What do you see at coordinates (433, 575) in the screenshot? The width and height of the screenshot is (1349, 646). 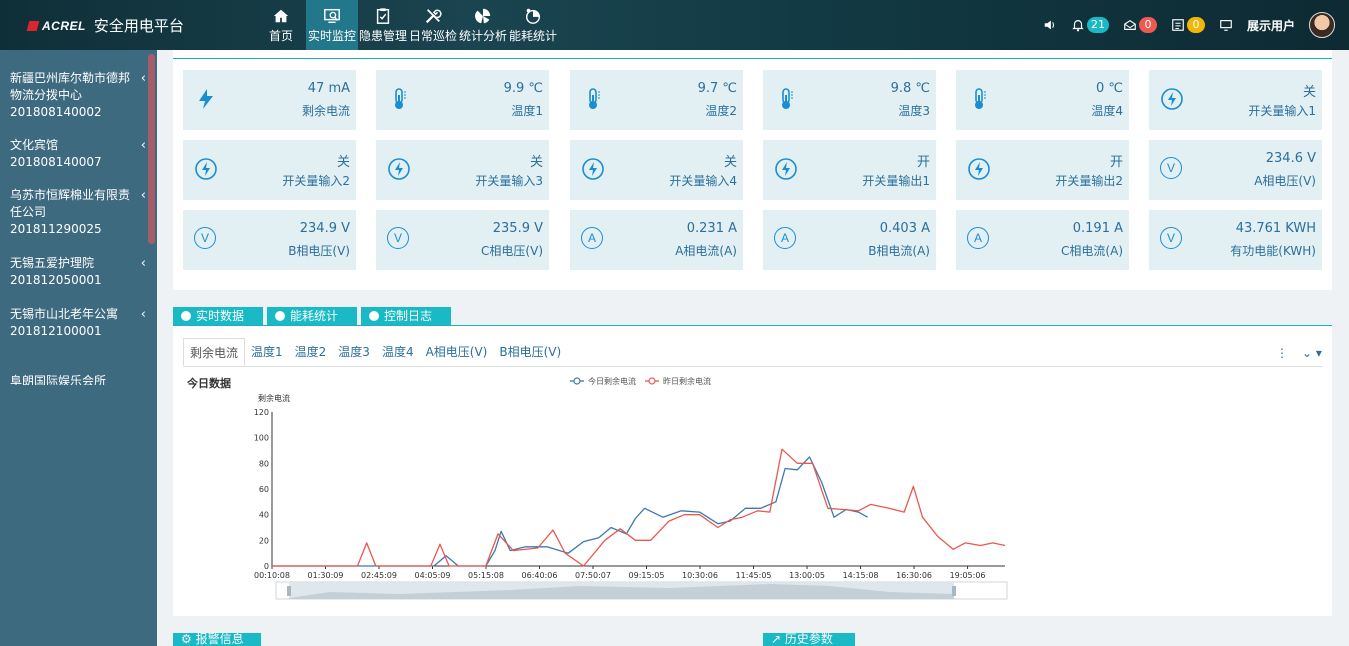 I see `x-tick-label: 04:05:09` at bounding box center [433, 575].